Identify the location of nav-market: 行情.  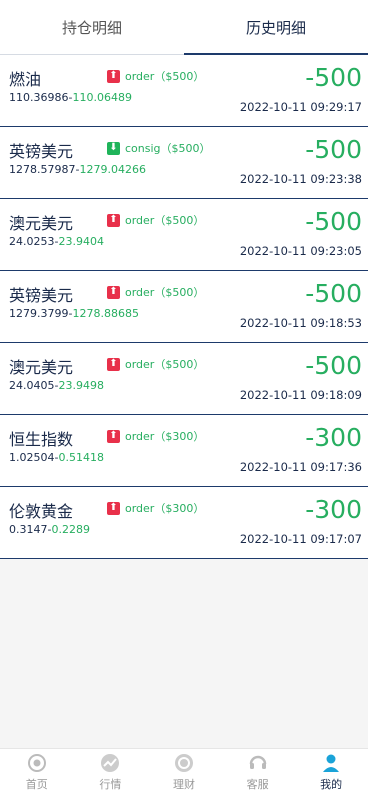
(111, 771).